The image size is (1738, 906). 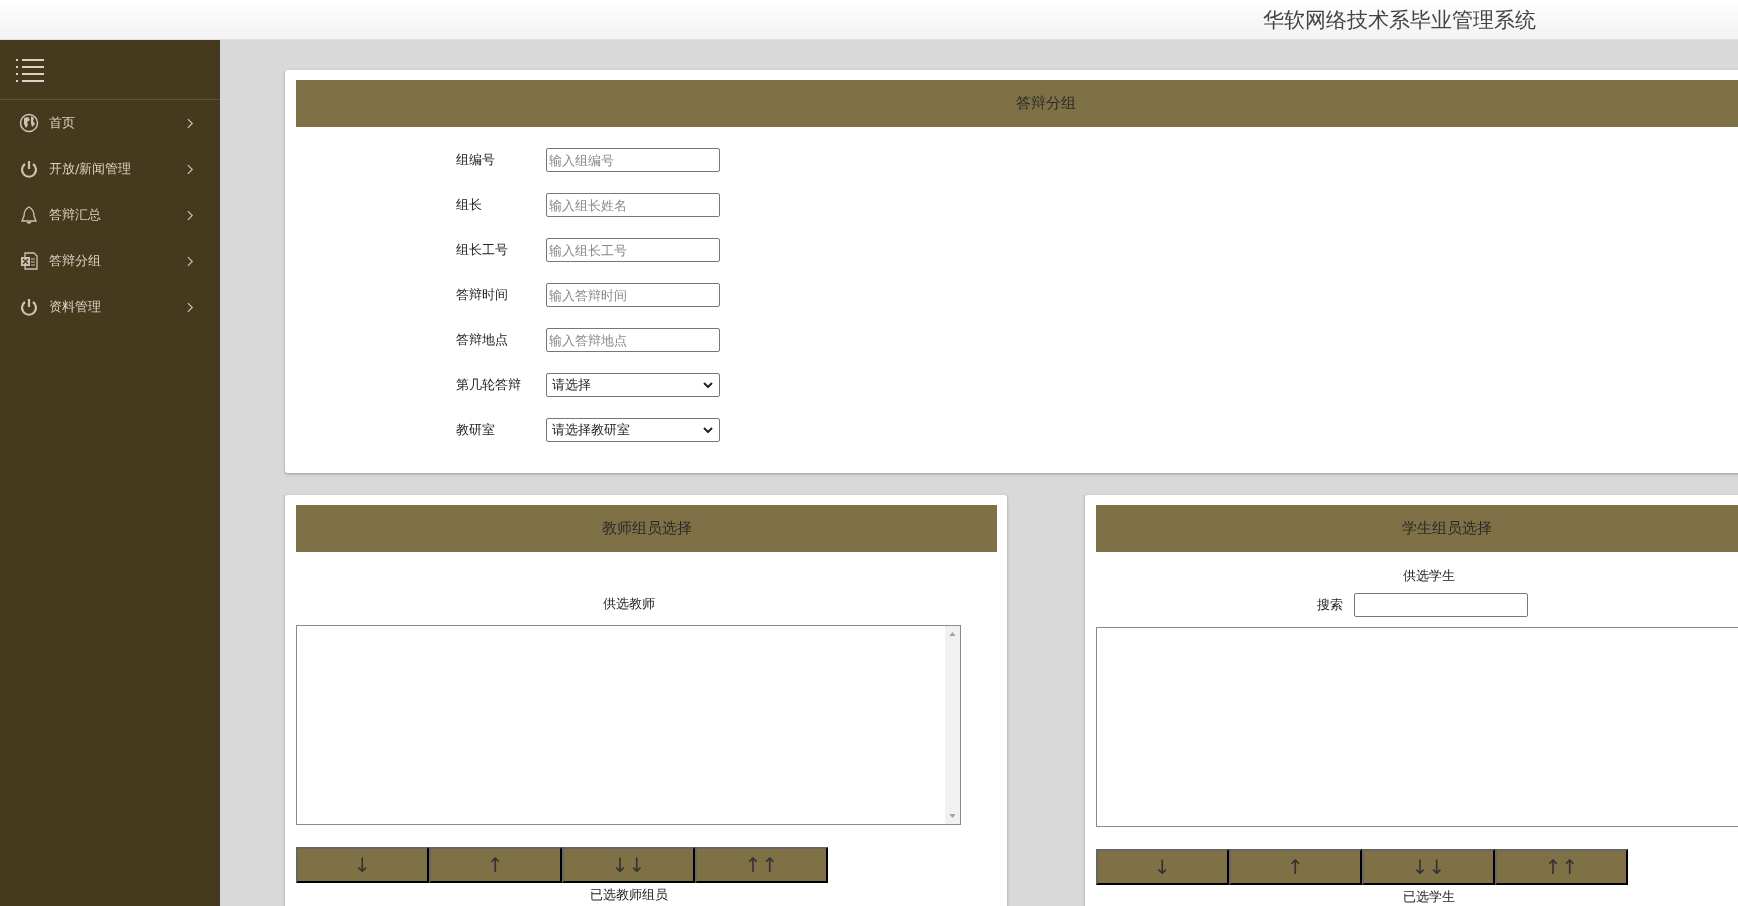 What do you see at coordinates (489, 385) in the screenshot?
I see `field-label: 第几轮答辩` at bounding box center [489, 385].